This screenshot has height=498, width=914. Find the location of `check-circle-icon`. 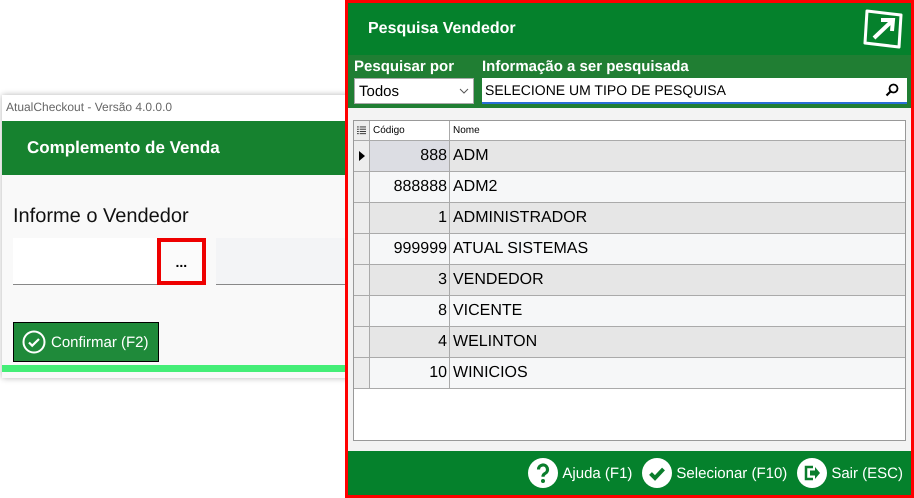

check-circle-icon is located at coordinates (34, 342).